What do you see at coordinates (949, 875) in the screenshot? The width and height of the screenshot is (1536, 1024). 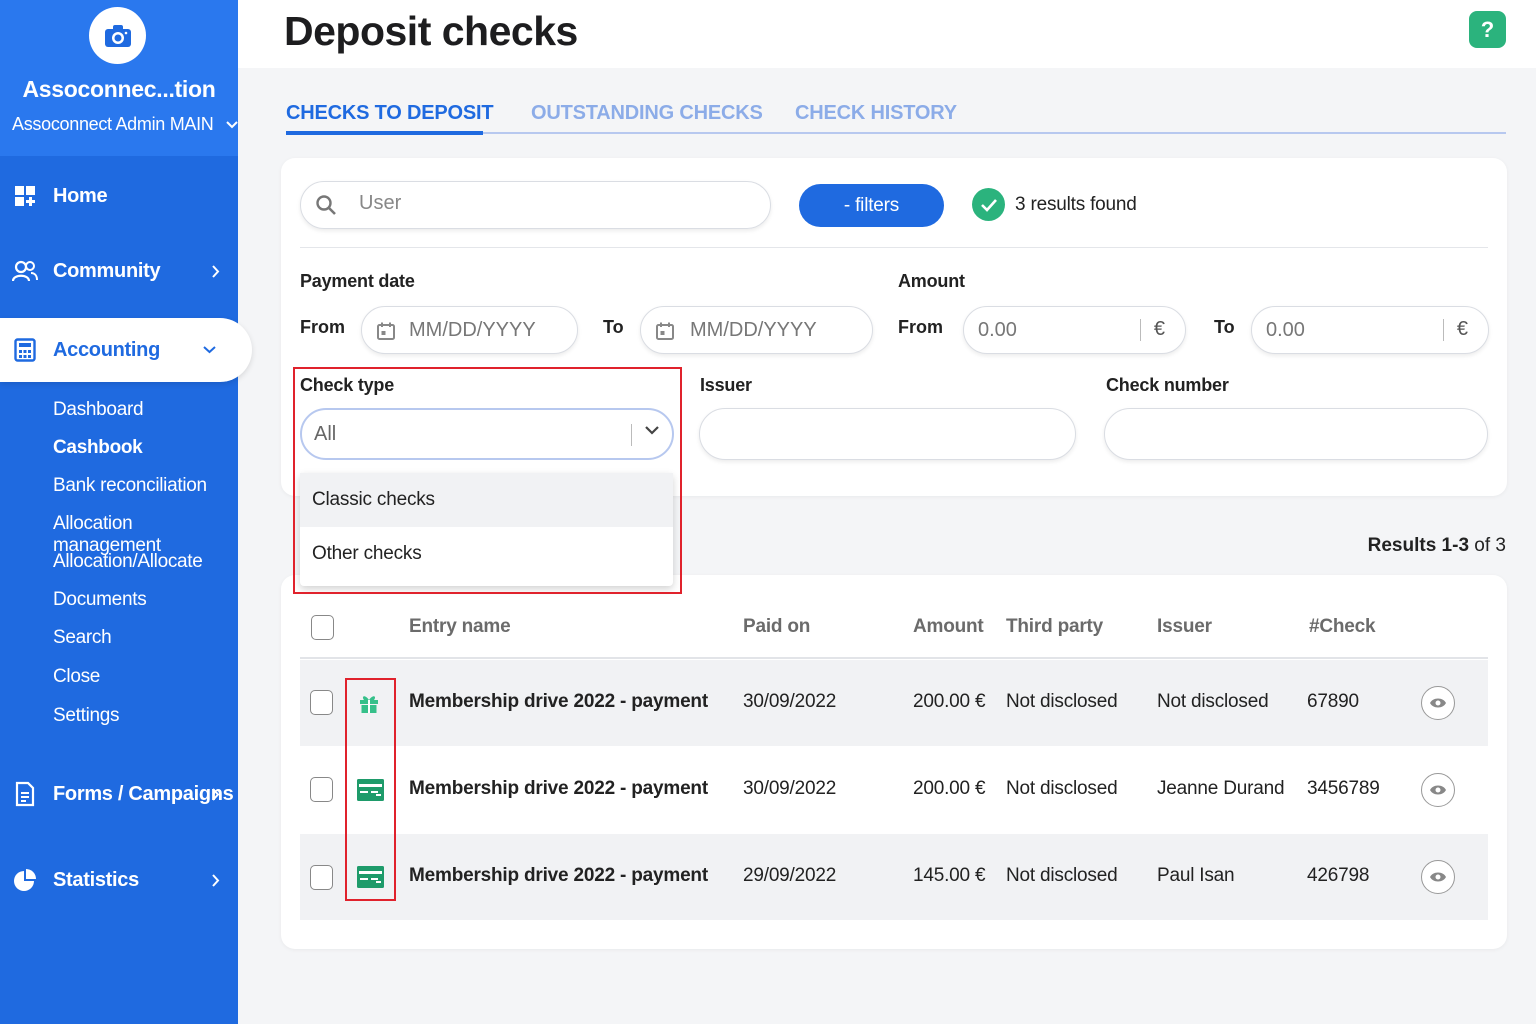 I see `amount: 145.00 €` at bounding box center [949, 875].